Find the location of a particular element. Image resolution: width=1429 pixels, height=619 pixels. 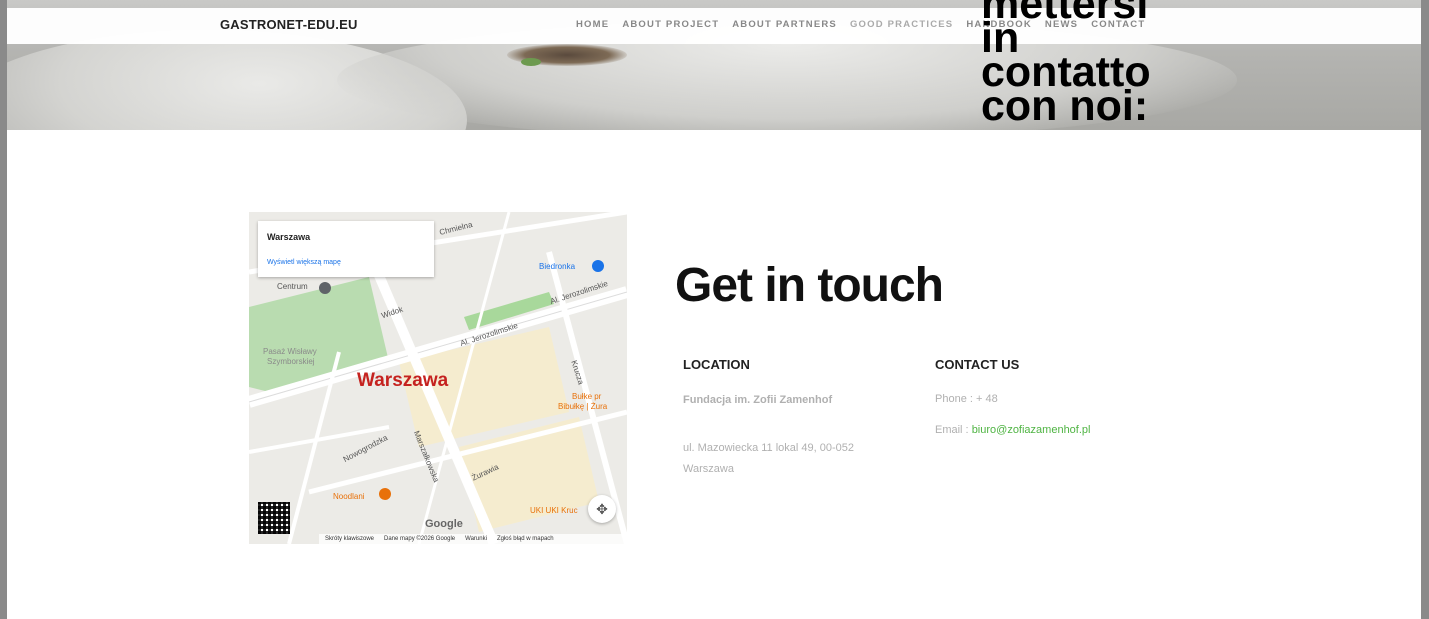

hero-herb is located at coordinates (531, 62).